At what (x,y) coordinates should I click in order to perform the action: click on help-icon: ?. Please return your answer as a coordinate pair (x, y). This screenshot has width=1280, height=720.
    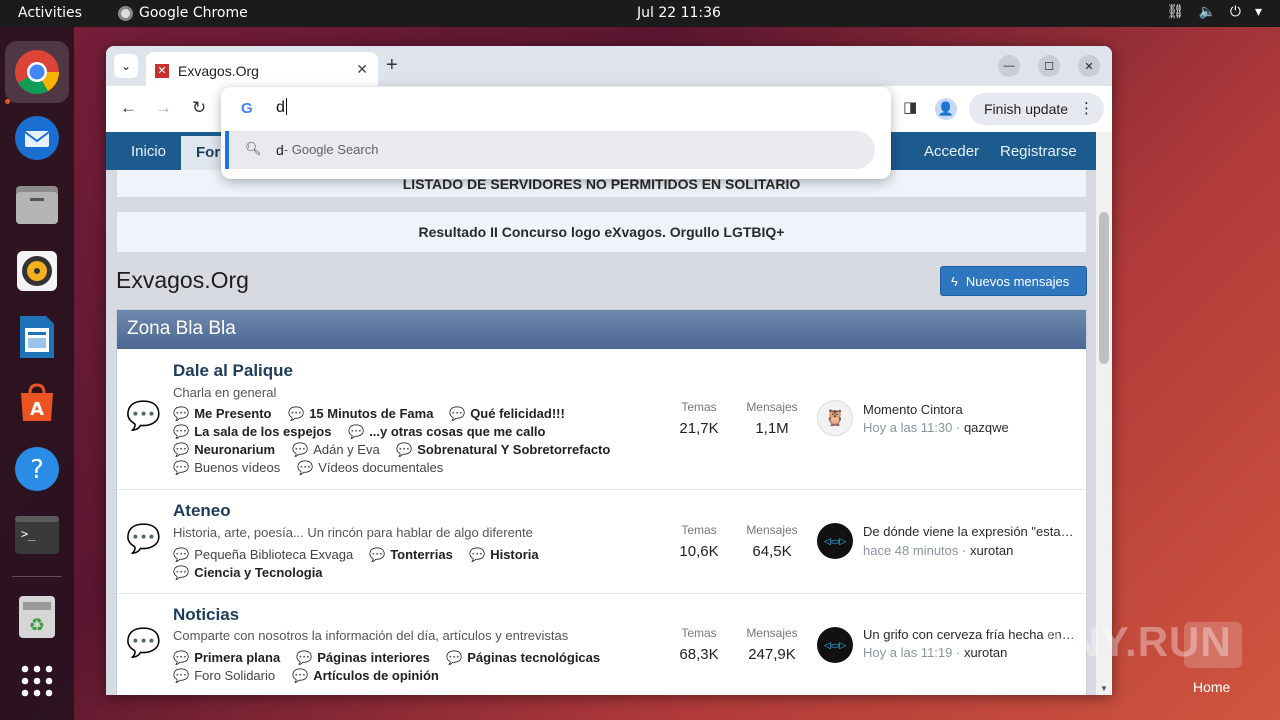
    Looking at the image, I should click on (37, 469).